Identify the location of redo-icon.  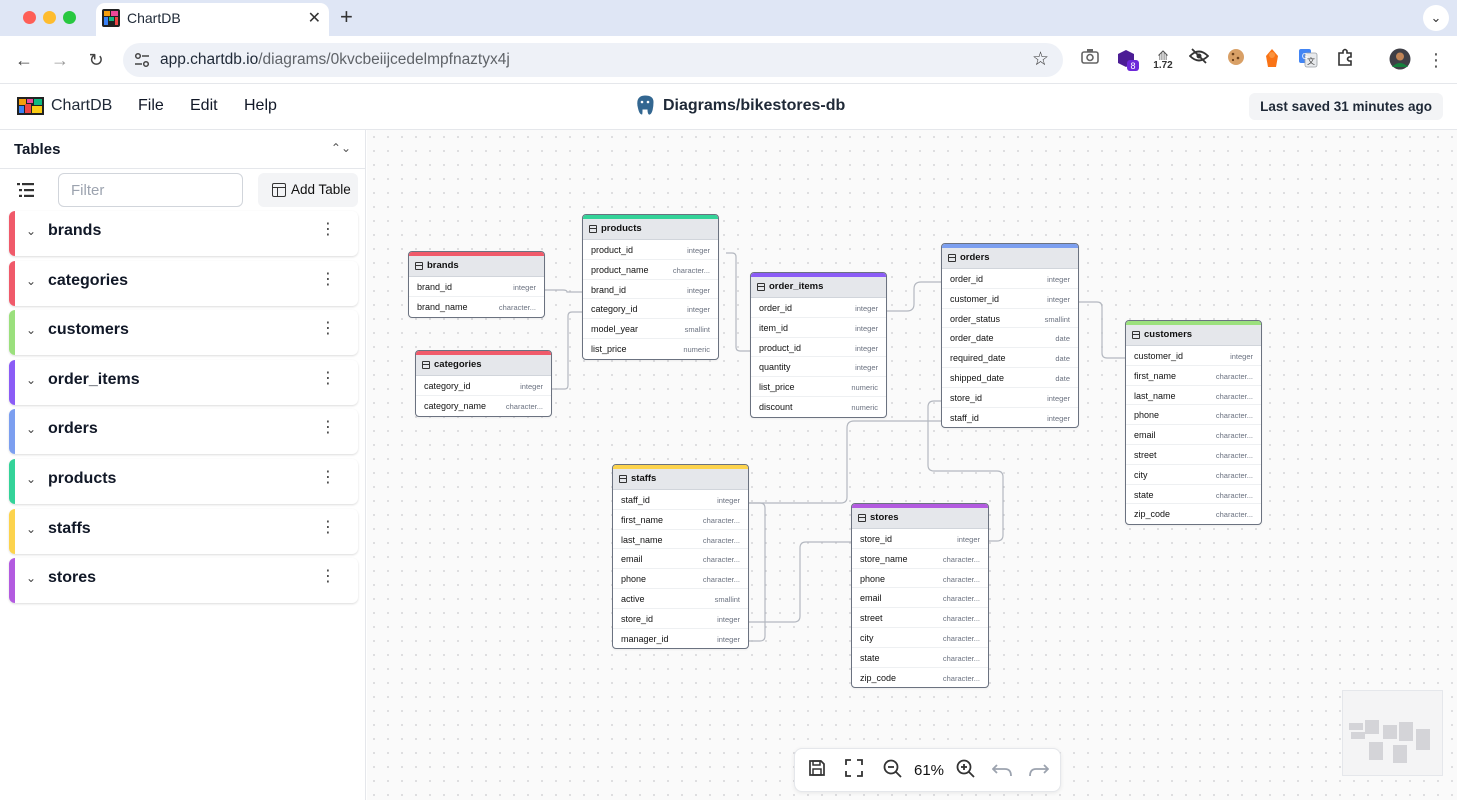
(1039, 771).